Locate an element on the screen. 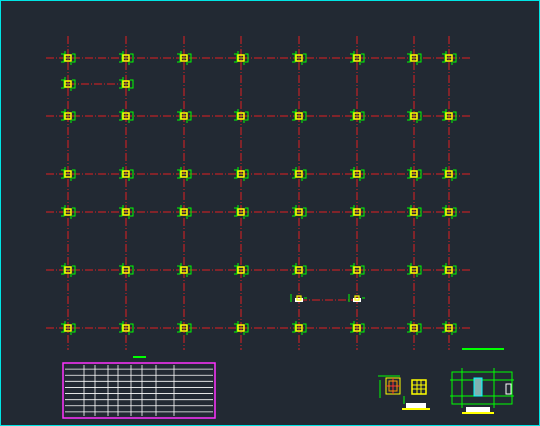  detail-drawing-left is located at coordinates (404, 392).